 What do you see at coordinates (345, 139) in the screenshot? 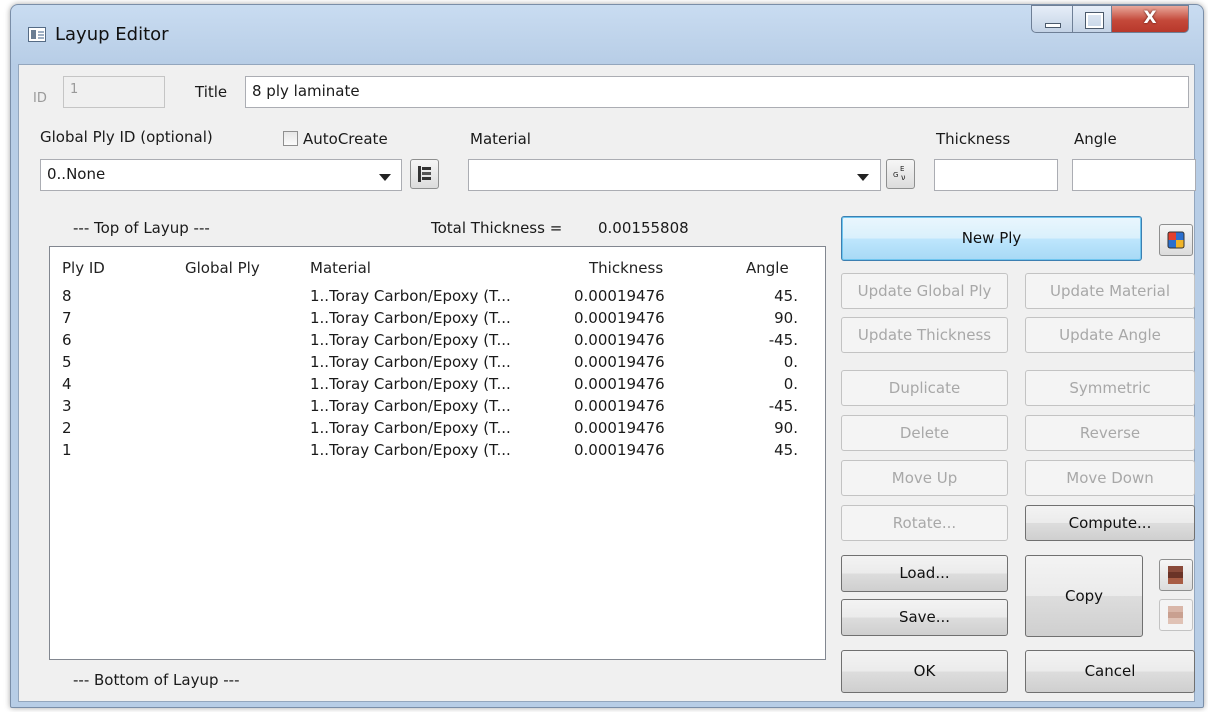
I see `autocreate-label: AutoCreate` at bounding box center [345, 139].